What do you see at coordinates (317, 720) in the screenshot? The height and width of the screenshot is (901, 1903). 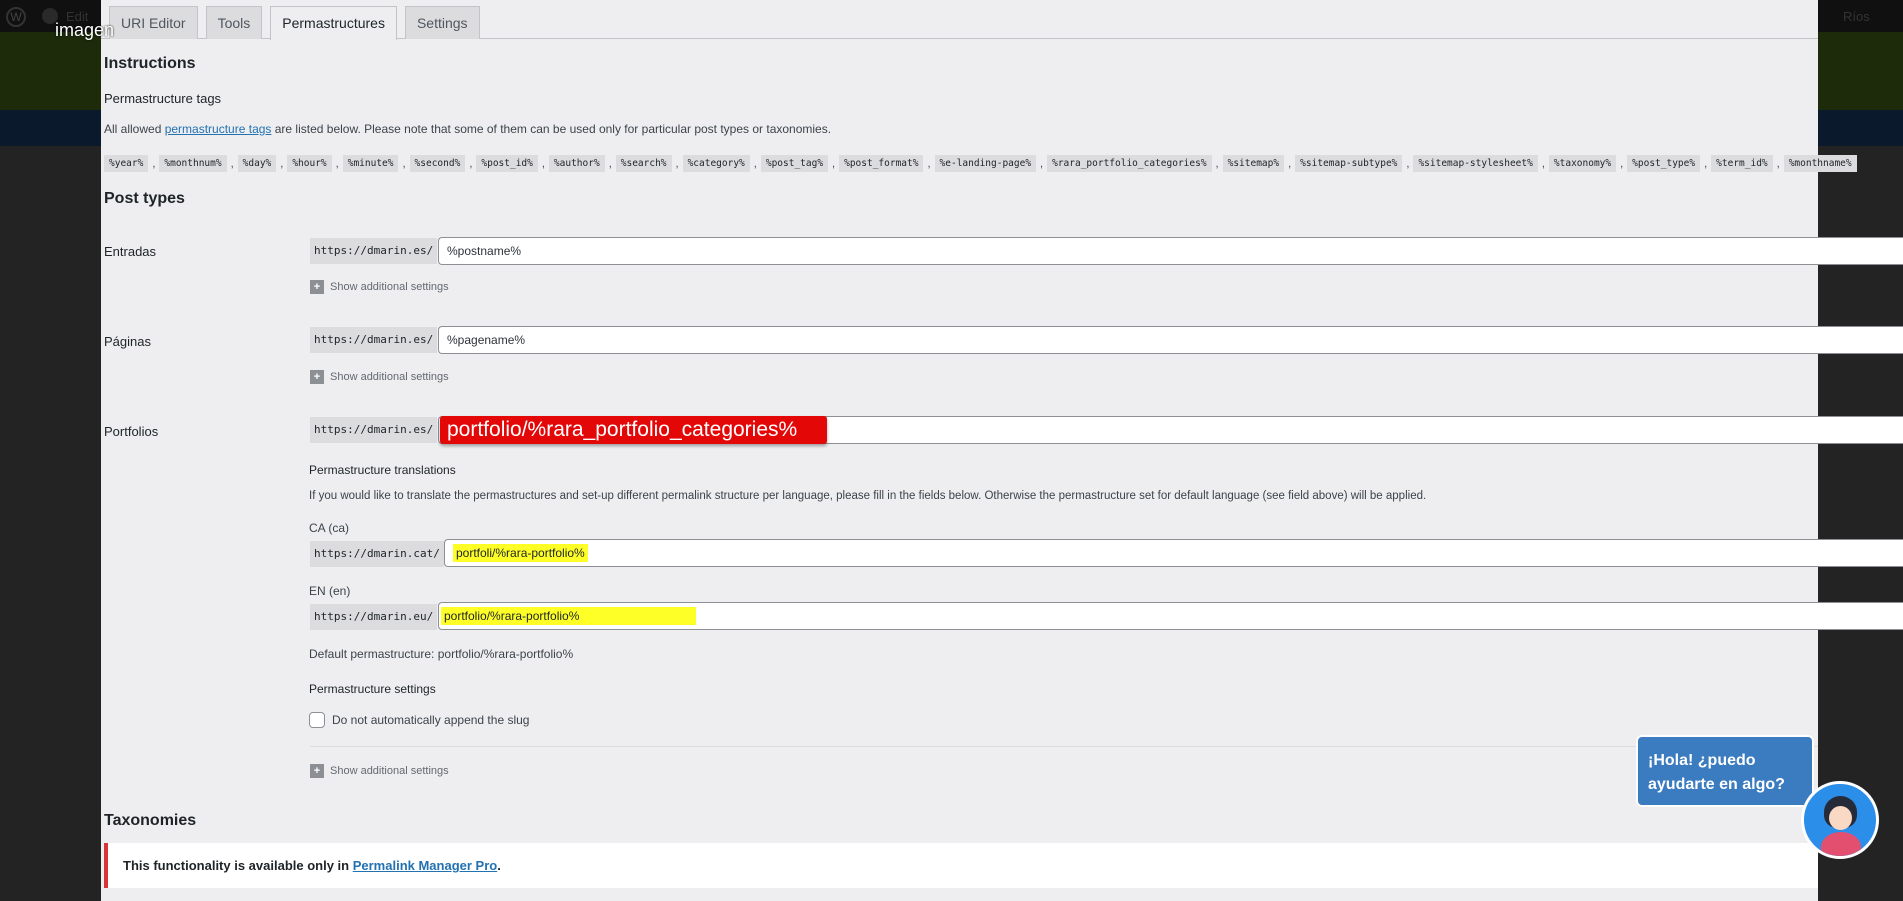 I see `append-slug-checkbox` at bounding box center [317, 720].